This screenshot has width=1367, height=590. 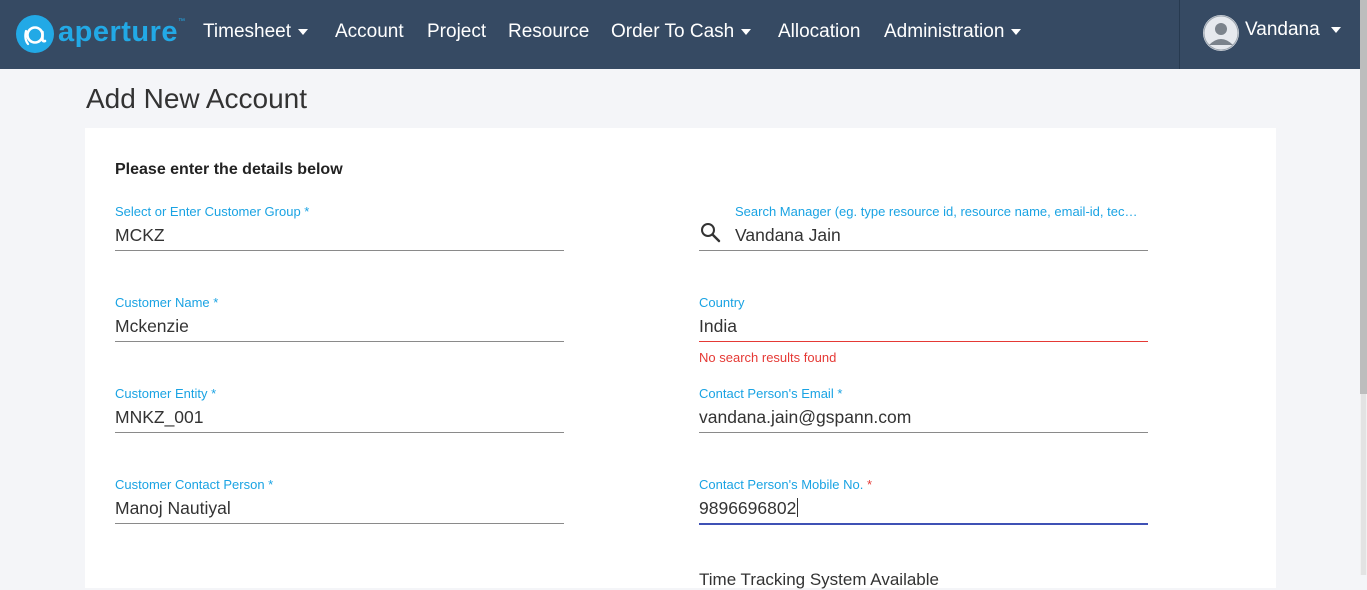 What do you see at coordinates (197, 98) in the screenshot?
I see `page-title: Add New Account` at bounding box center [197, 98].